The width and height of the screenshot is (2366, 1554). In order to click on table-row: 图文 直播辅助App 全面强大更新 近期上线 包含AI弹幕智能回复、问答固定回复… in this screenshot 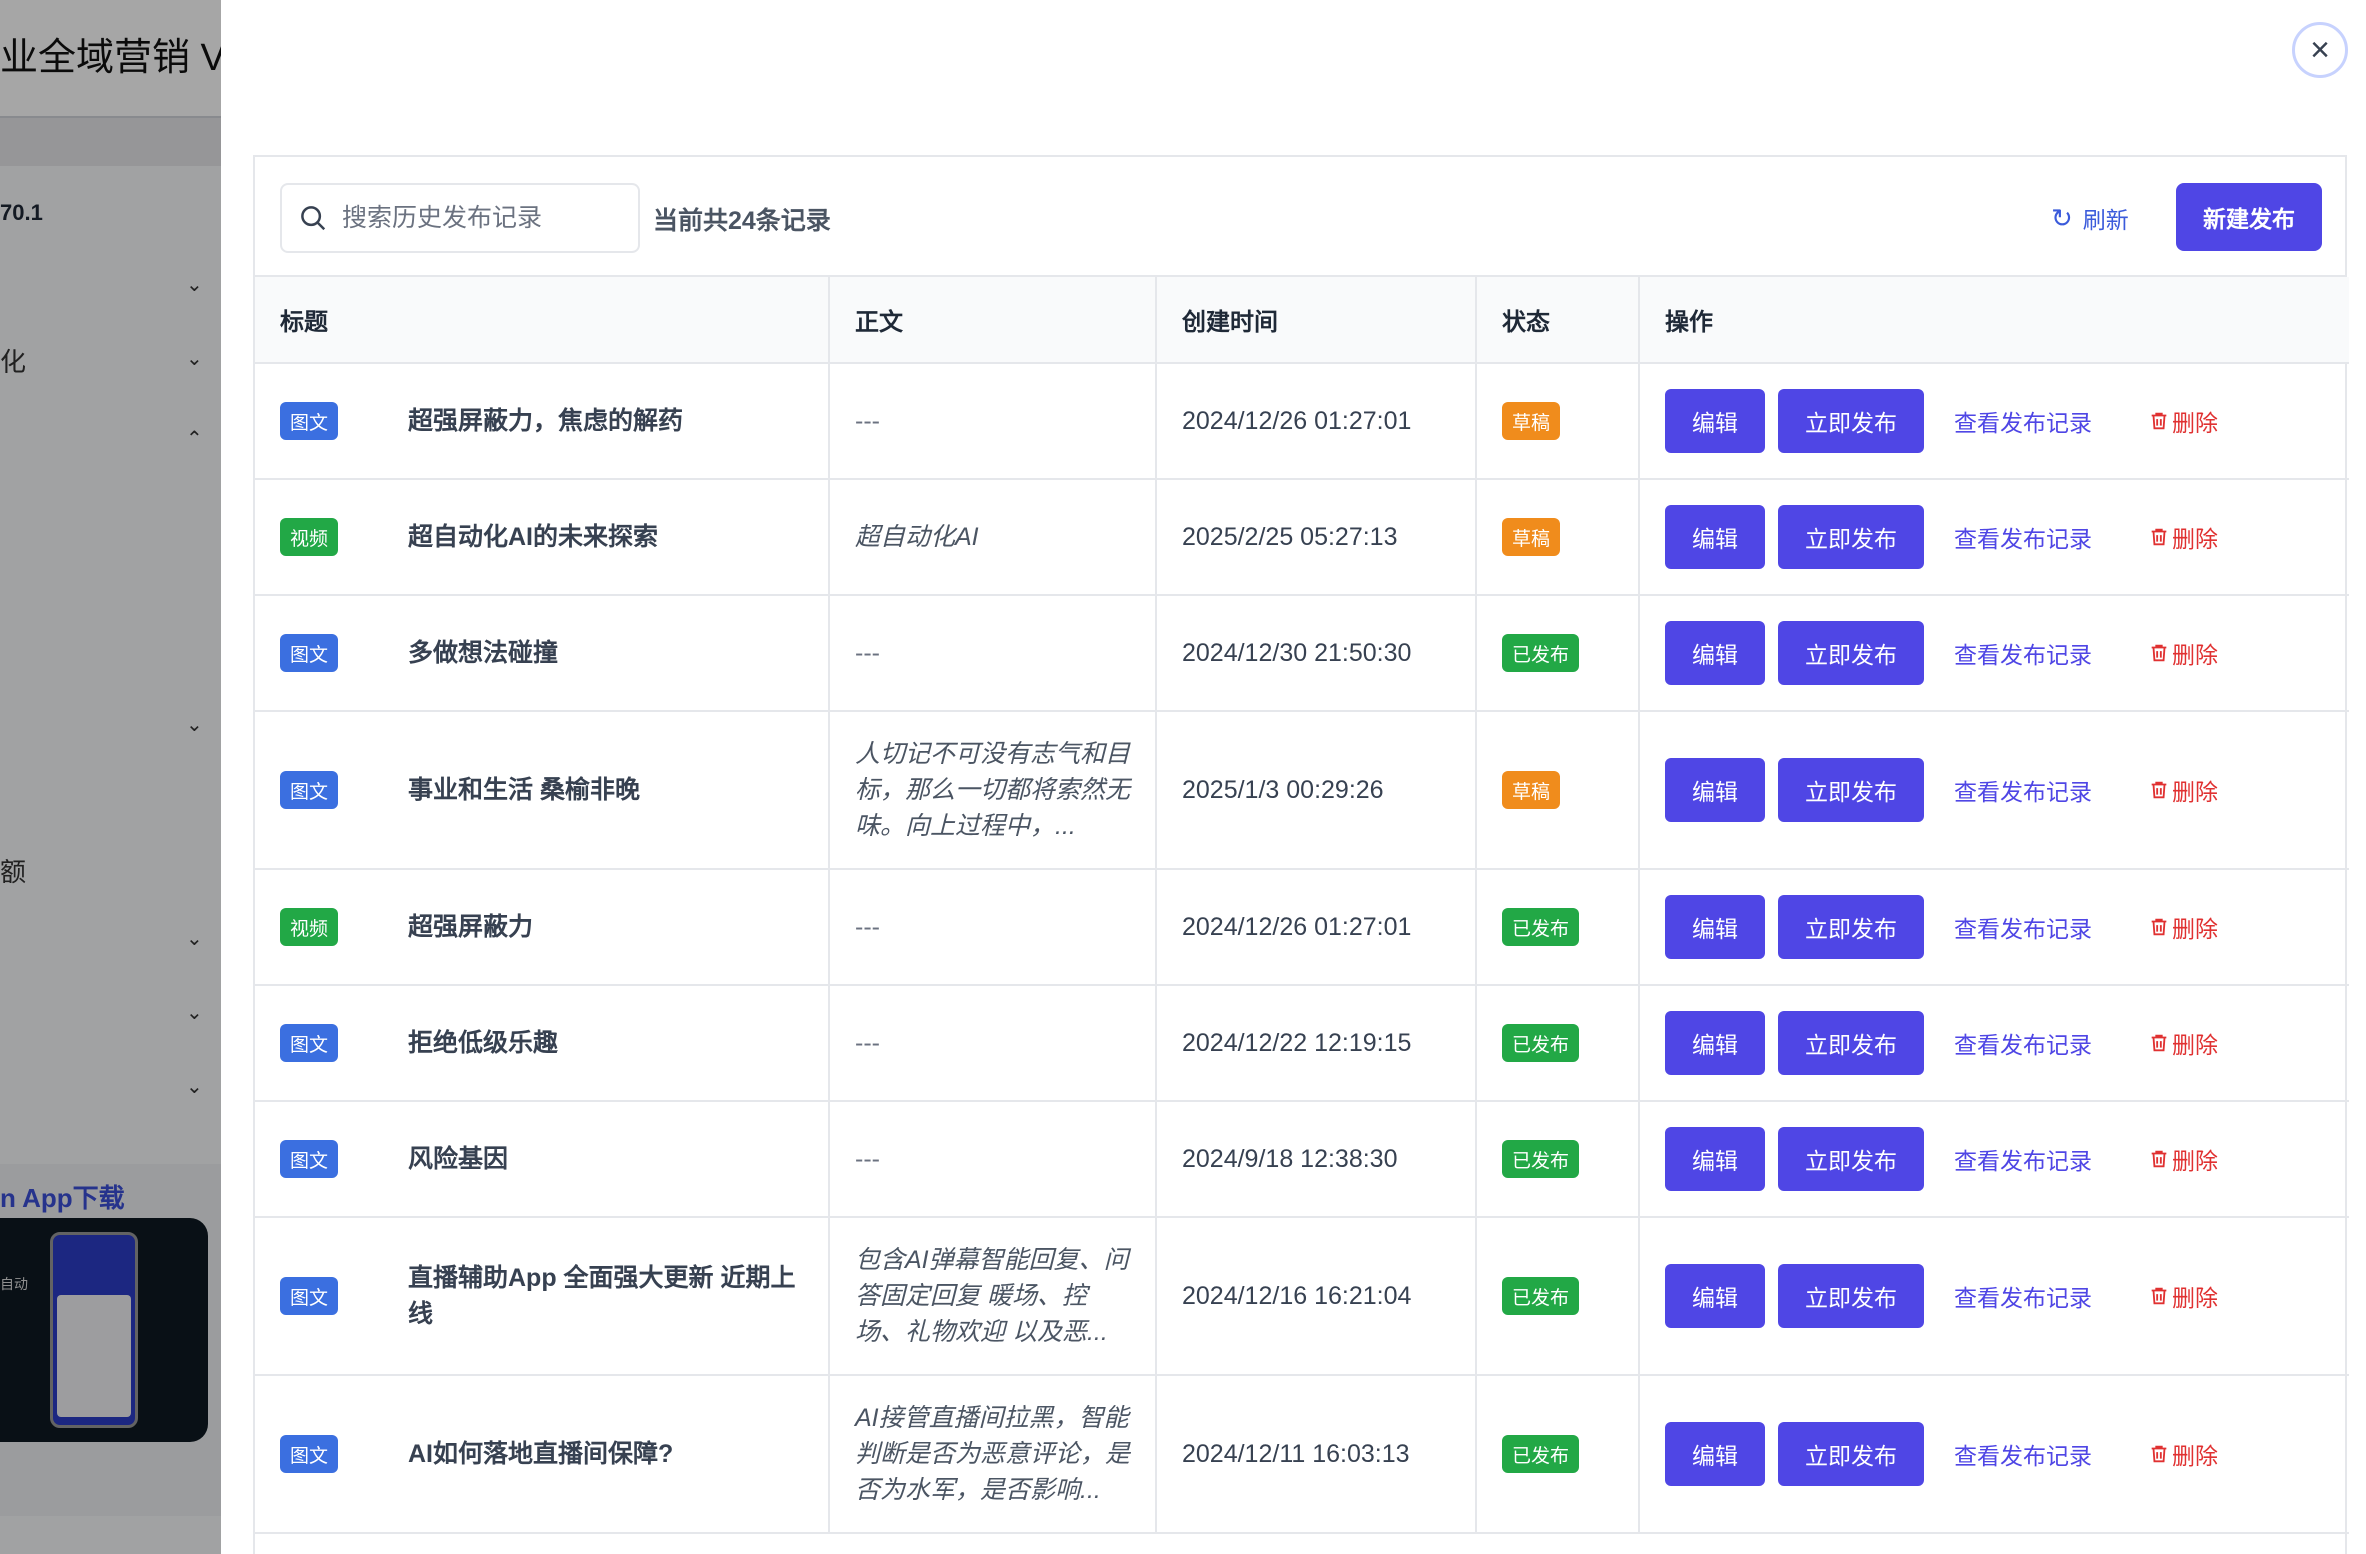, I will do `click(1302, 1296)`.